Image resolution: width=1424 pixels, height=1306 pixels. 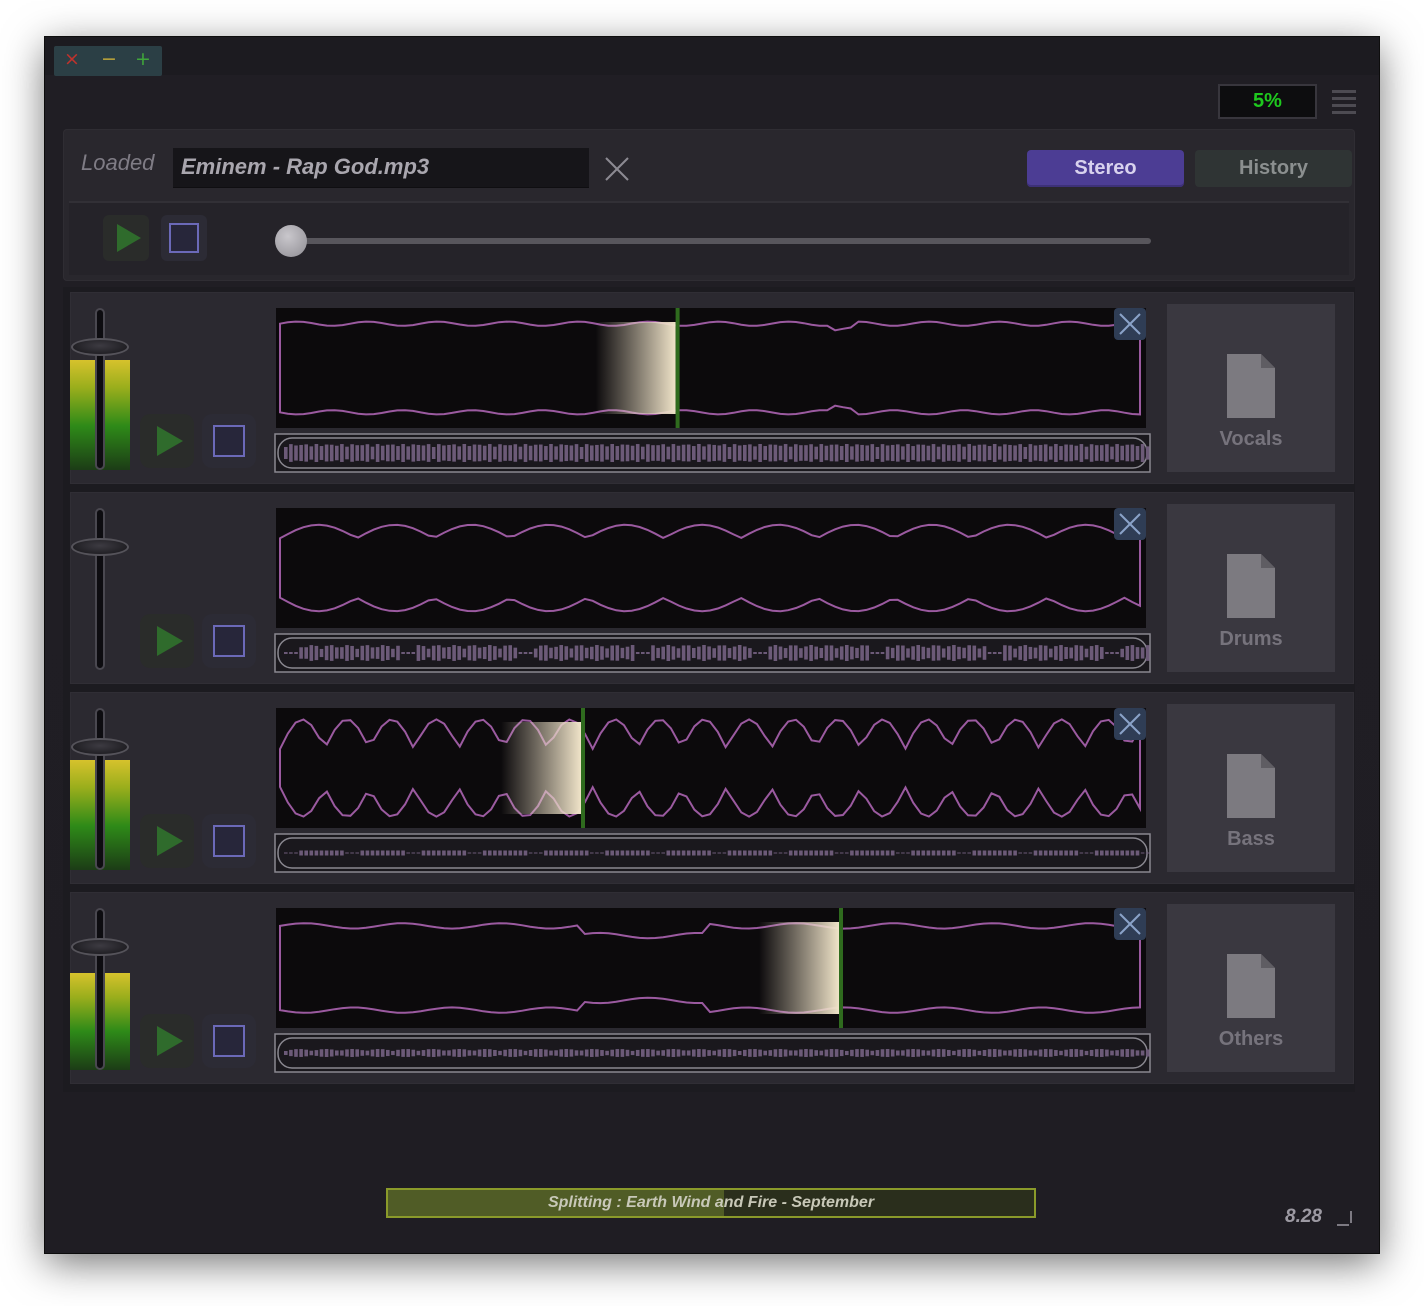 What do you see at coordinates (1251, 839) in the screenshot?
I see `stem-label: Bass` at bounding box center [1251, 839].